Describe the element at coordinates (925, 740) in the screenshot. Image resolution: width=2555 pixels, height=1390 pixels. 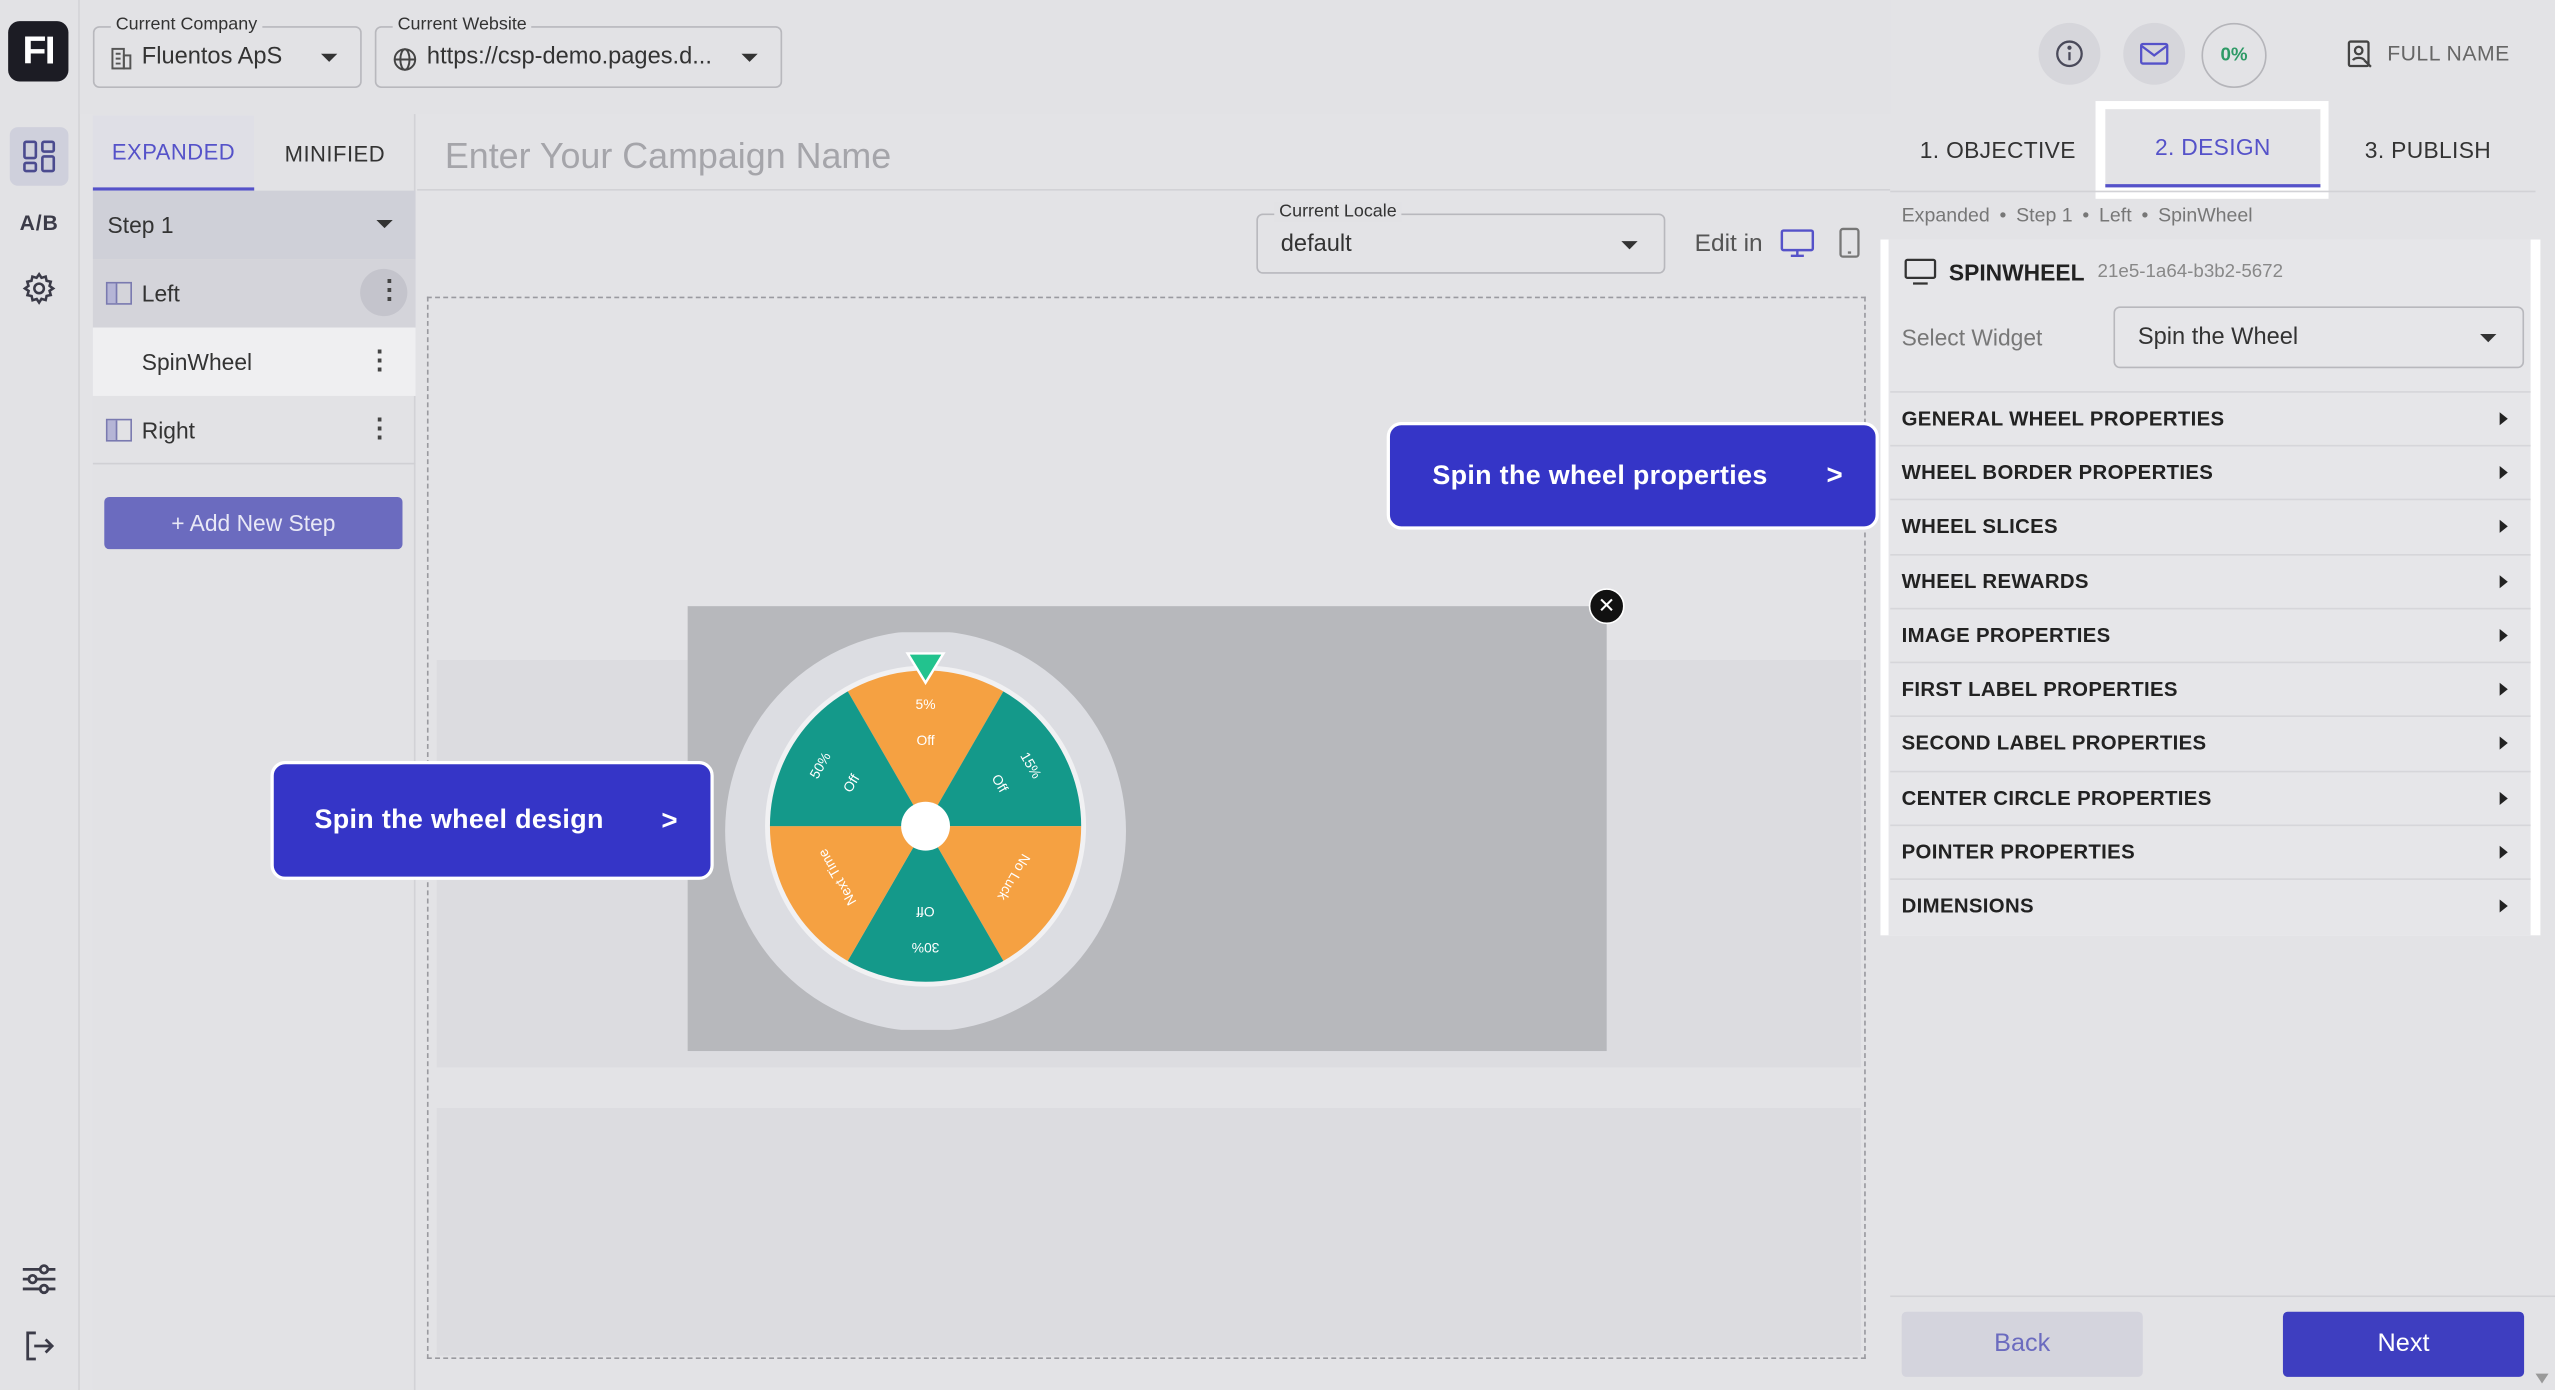
I see `wheel-slice-label: Off` at that location.